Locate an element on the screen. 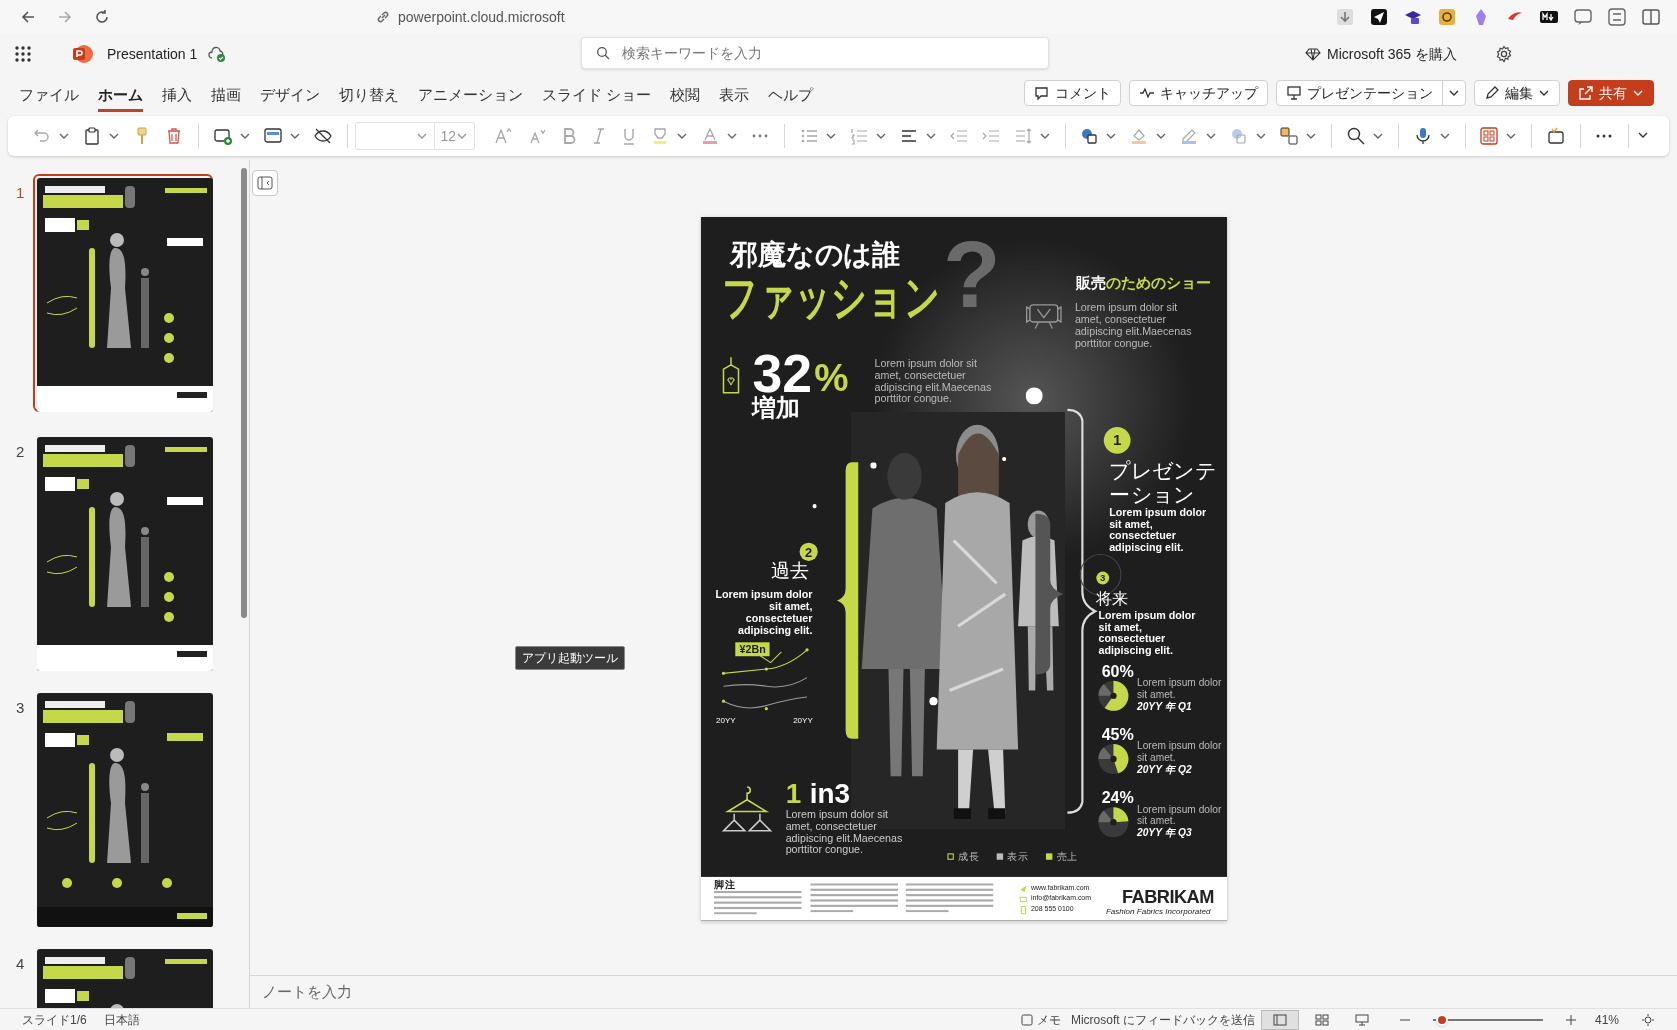 The height and width of the screenshot is (1030, 1677). feedback-link: Microsoft にフィードバックを送信 is located at coordinates (1162, 1019).